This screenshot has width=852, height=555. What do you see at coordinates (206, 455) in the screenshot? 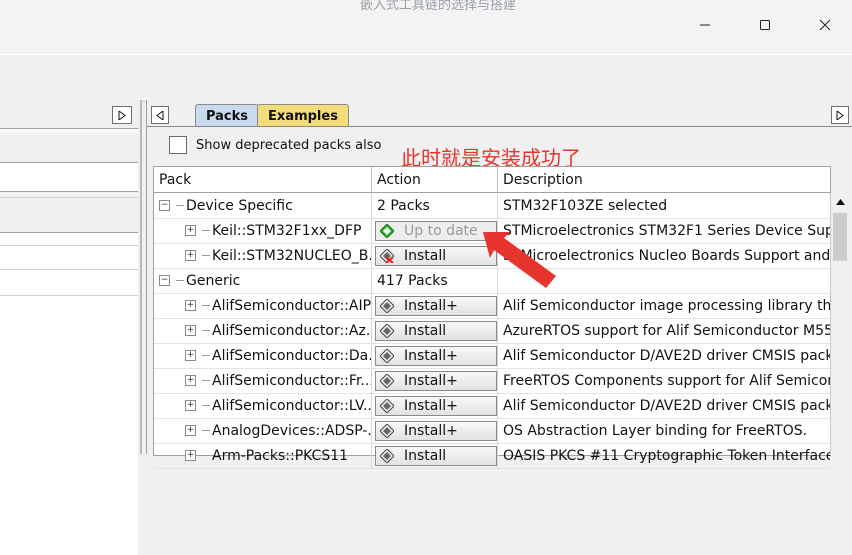
I see `tree-line` at bounding box center [206, 455].